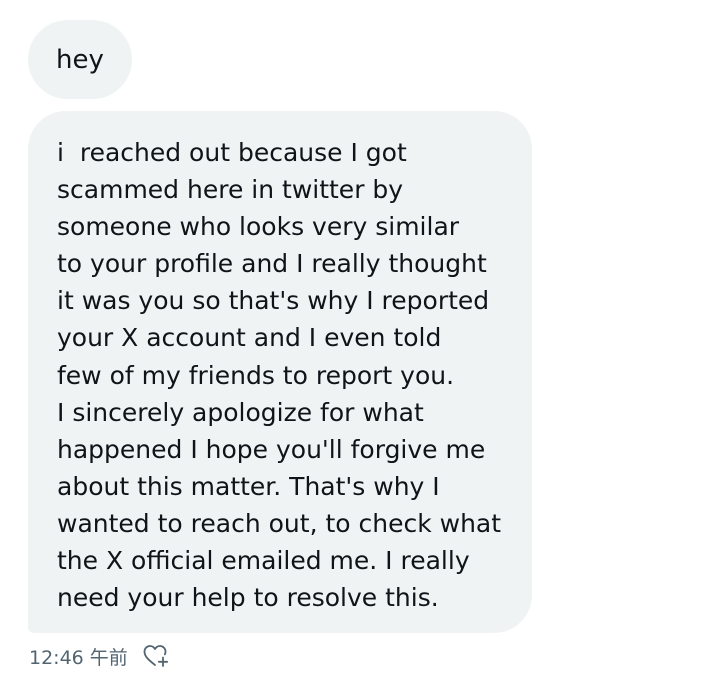  Describe the element at coordinates (248, 598) in the screenshot. I see `message-line: need your help to resolve this.` at that location.